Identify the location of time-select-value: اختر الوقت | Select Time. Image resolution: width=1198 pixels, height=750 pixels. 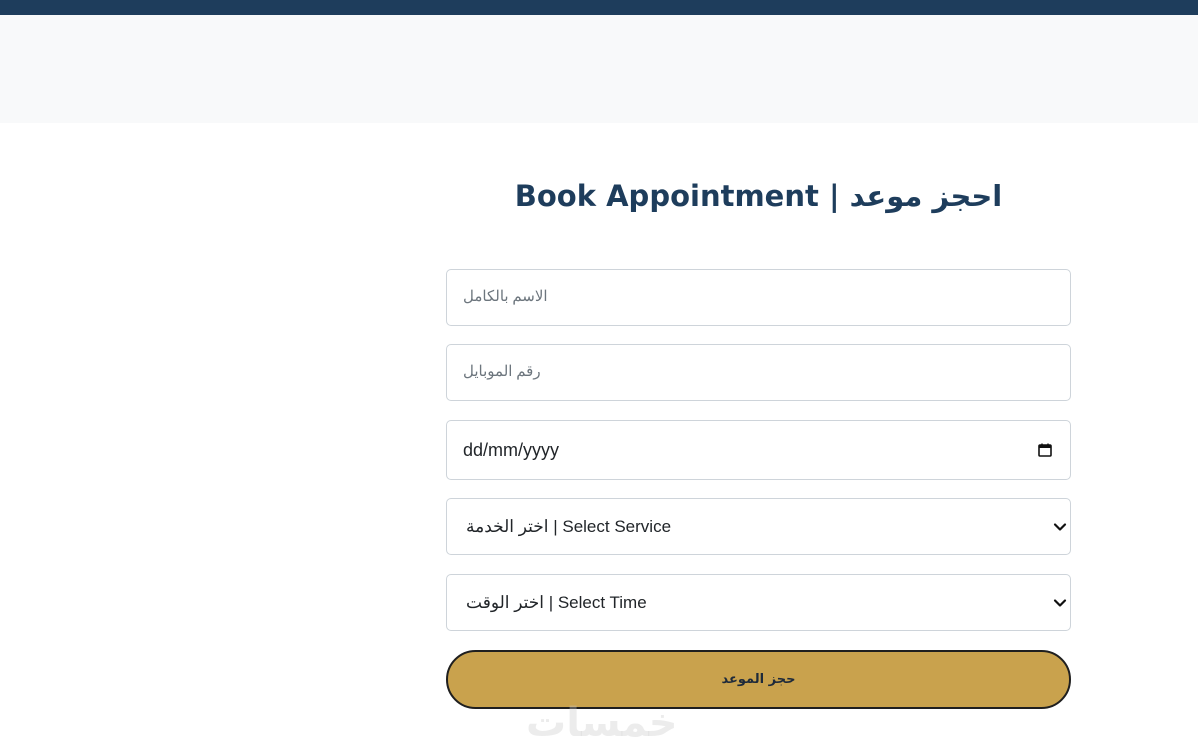
(556, 602).